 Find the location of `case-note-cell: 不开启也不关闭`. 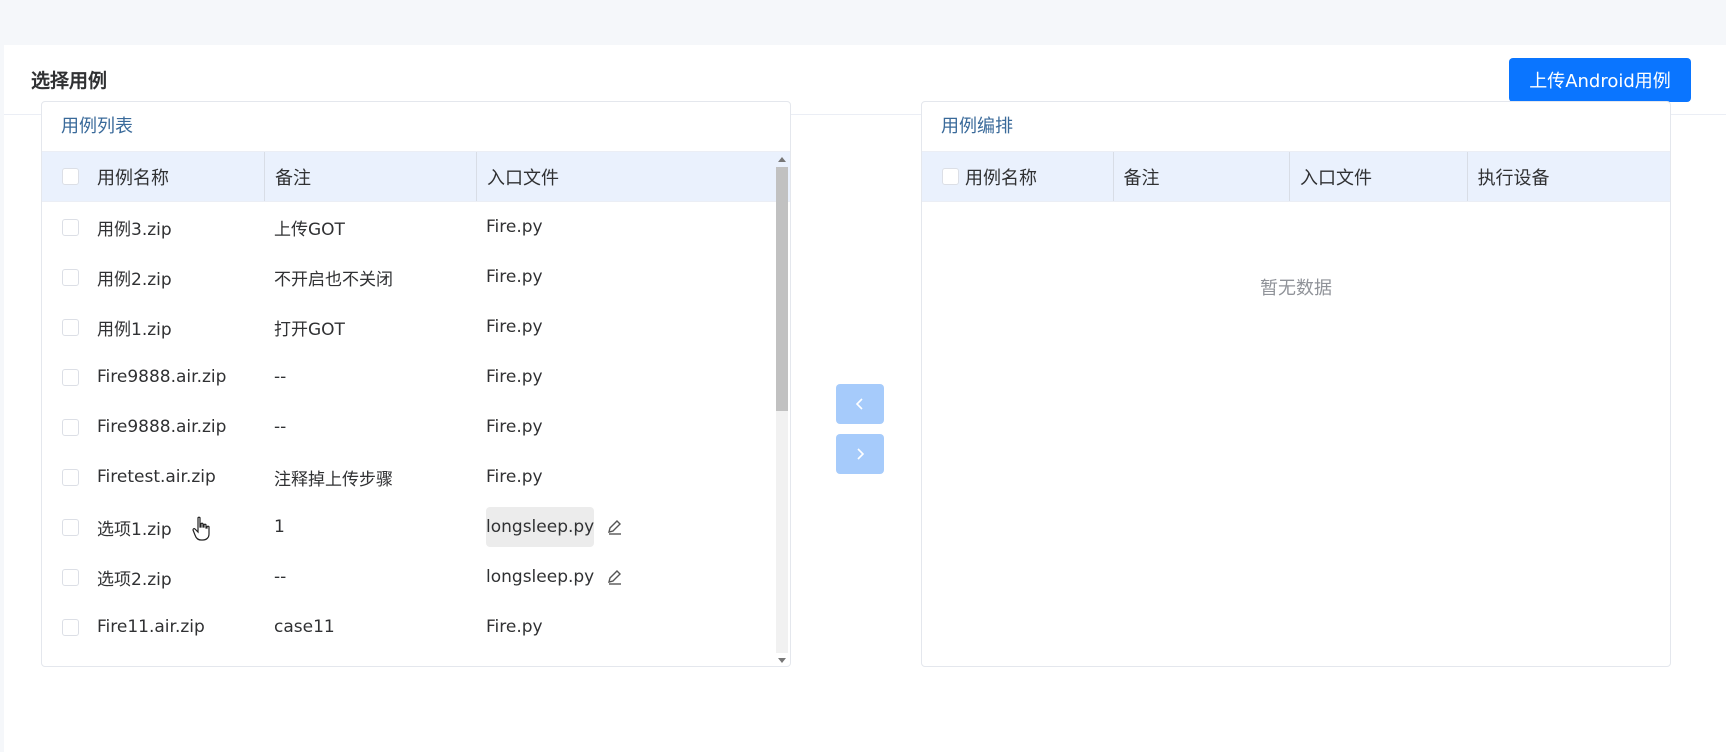

case-note-cell: 不开启也不关闭 is located at coordinates (370, 277).